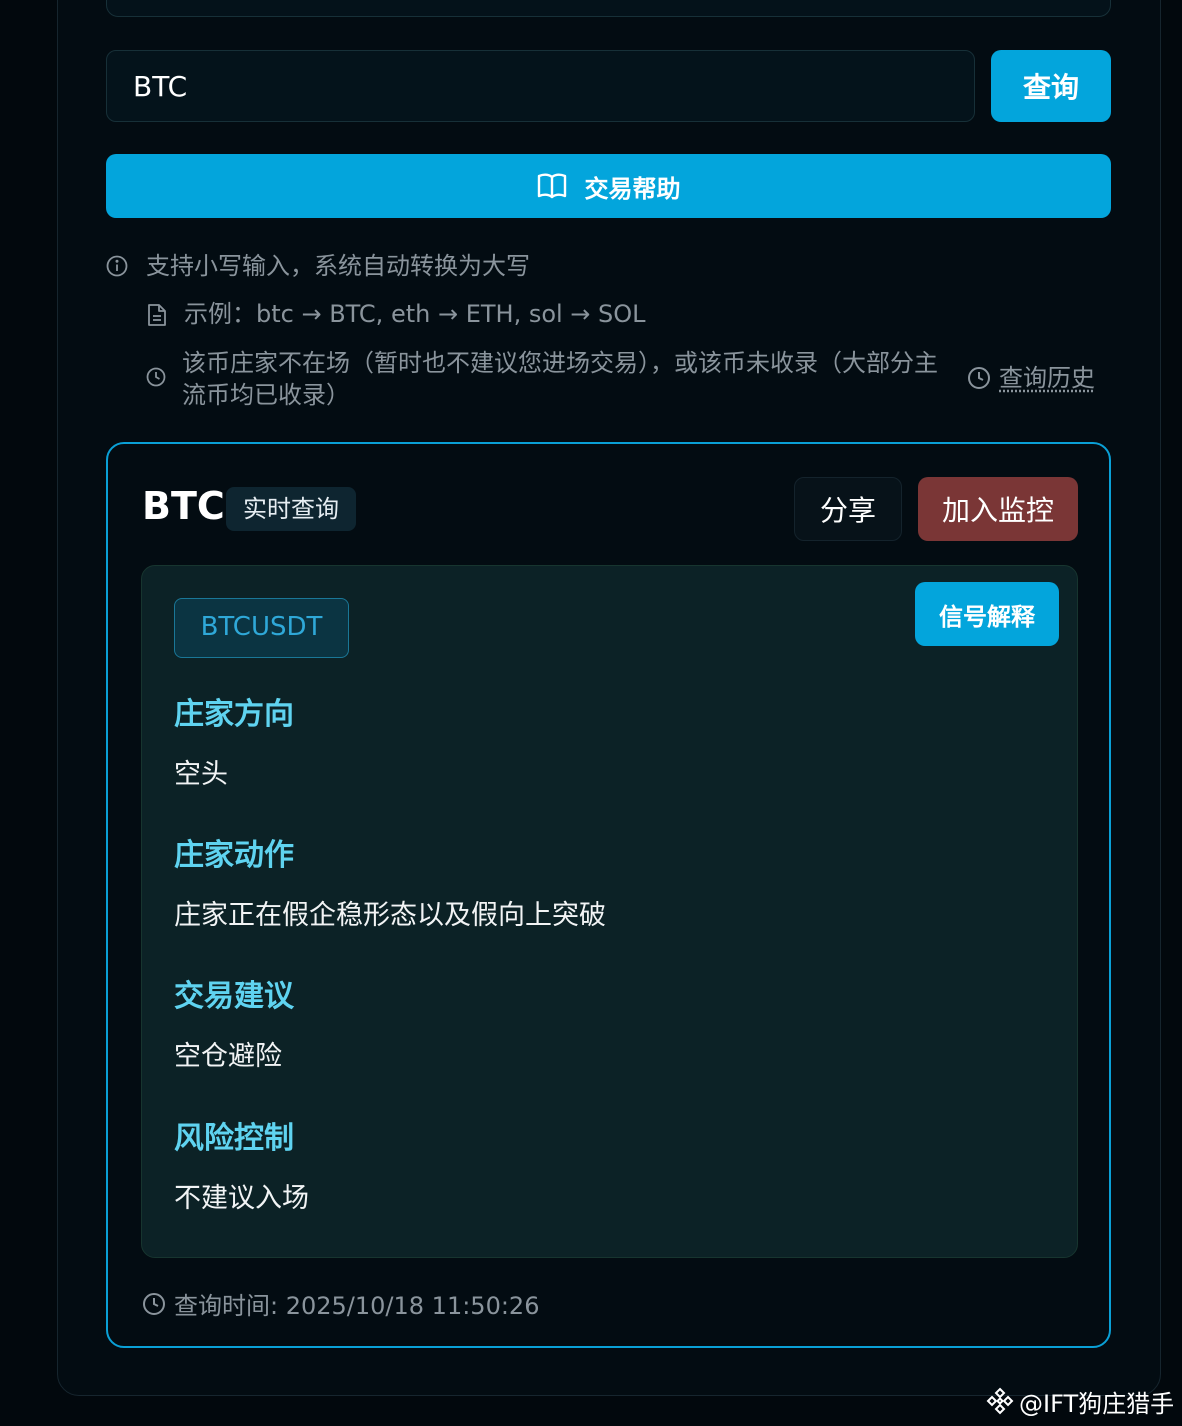 The image size is (1182, 1426). Describe the element at coordinates (234, 855) in the screenshot. I see `section-title: 庄家动作` at that location.